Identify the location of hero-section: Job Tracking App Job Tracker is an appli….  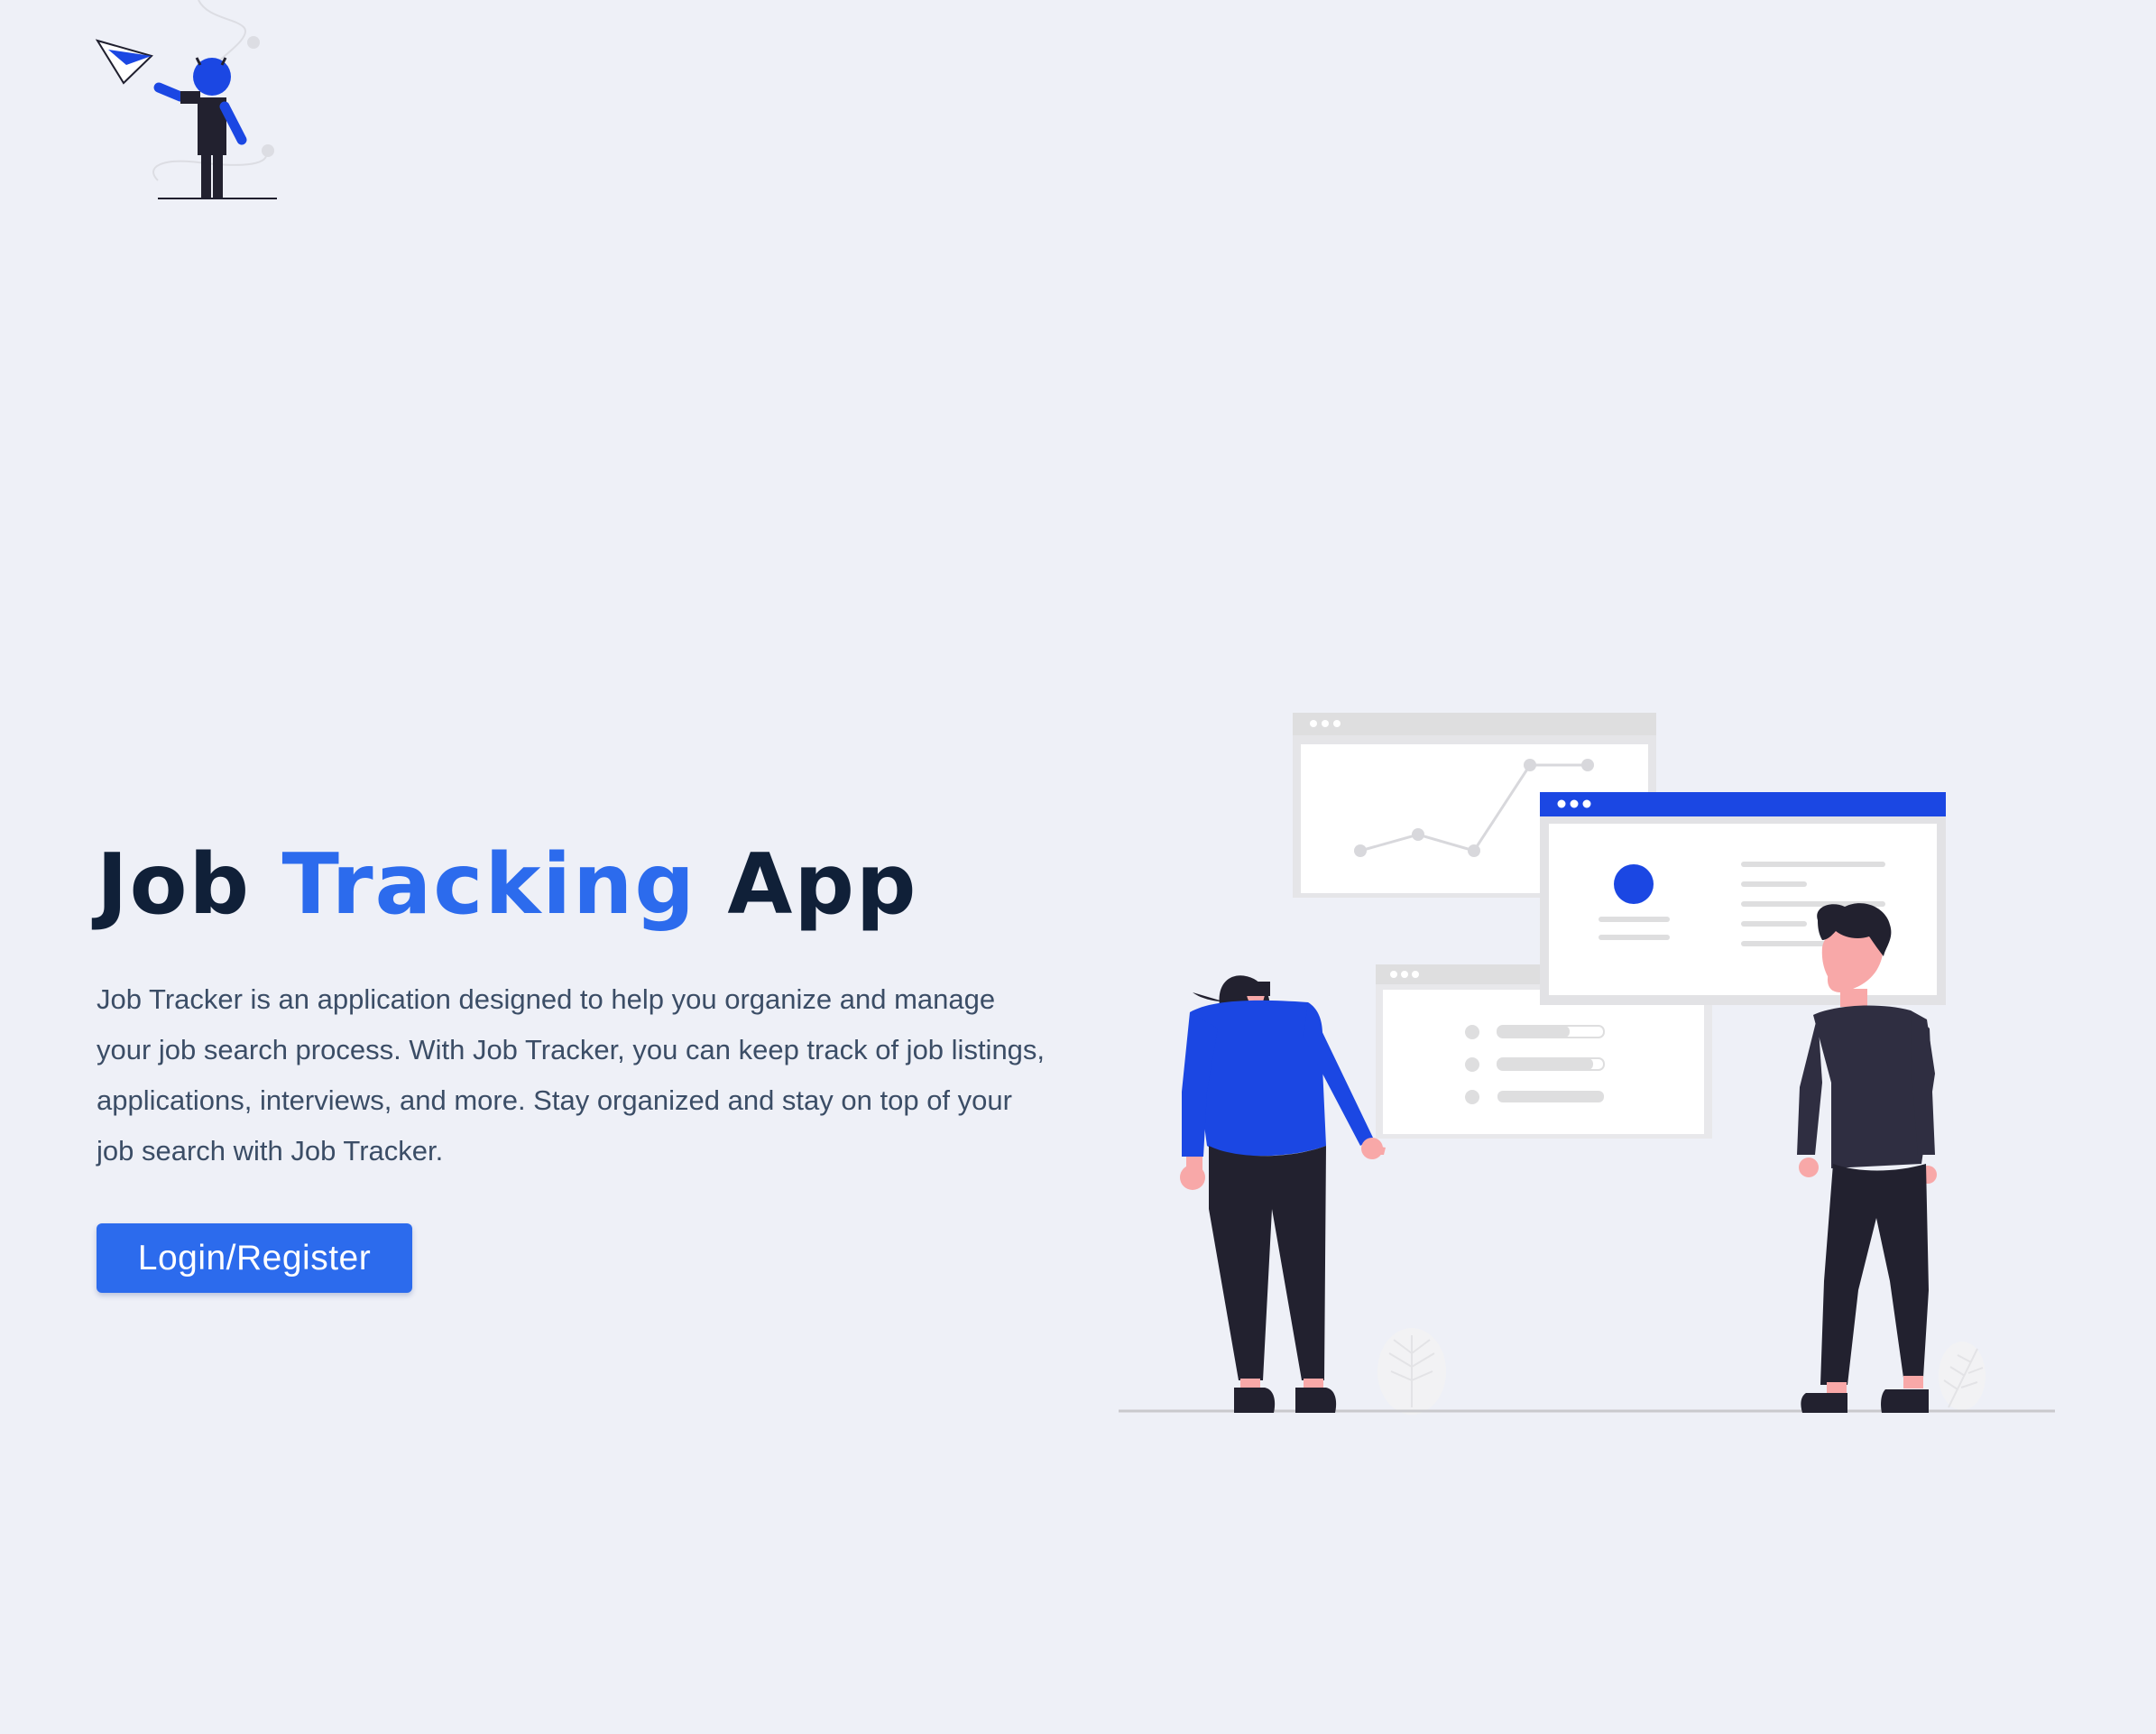
(575, 1062).